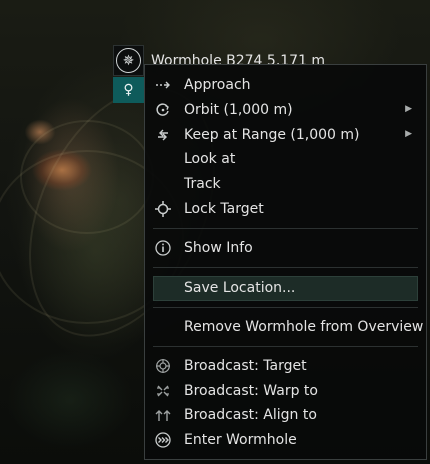 This screenshot has width=430, height=464. Describe the element at coordinates (163, 415) in the screenshot. I see `broadcast-align-icon` at that location.